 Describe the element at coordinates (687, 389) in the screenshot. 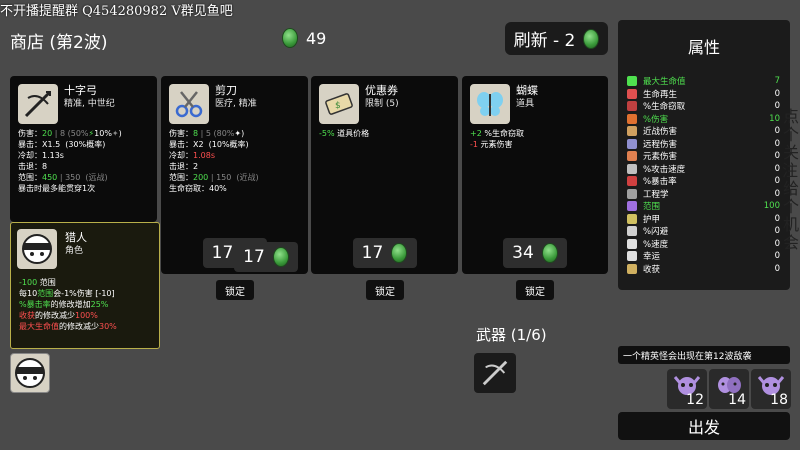

I see `danger-wave-12: 12` at that location.